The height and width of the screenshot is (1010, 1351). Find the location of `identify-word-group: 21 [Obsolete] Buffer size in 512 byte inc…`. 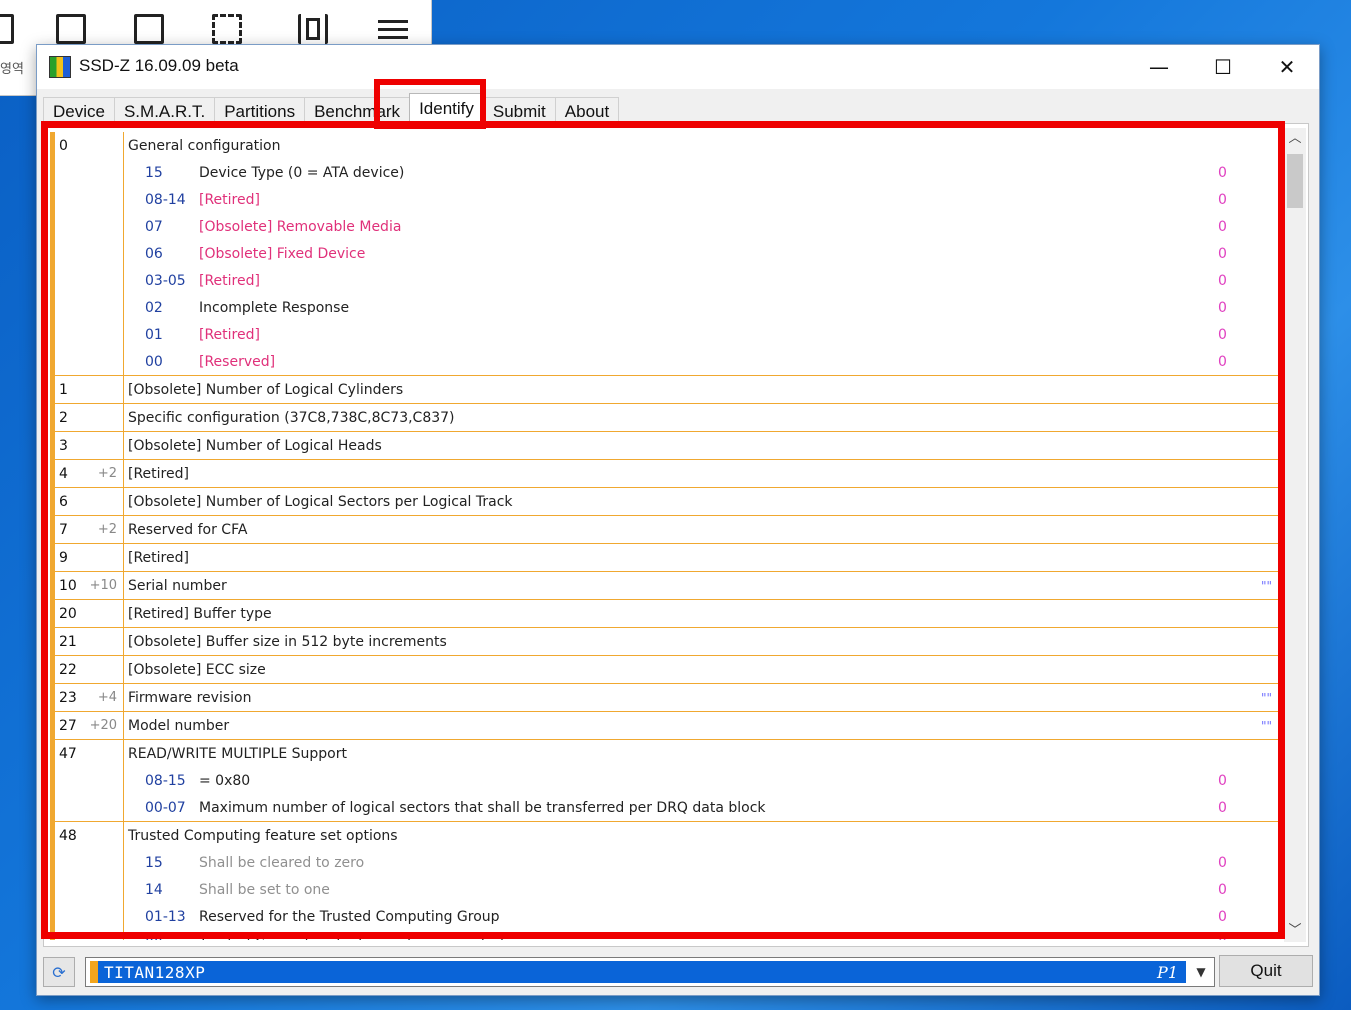

identify-word-group: 21 [Obsolete] Buffer size in 512 byte inc… is located at coordinates (664, 642).